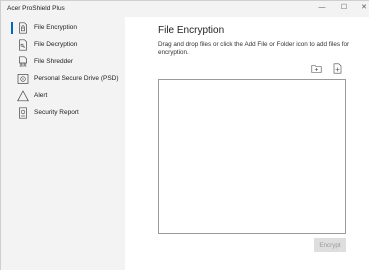 The image size is (369, 270). I want to click on encrypt-button: Encrypt, so click(330, 245).